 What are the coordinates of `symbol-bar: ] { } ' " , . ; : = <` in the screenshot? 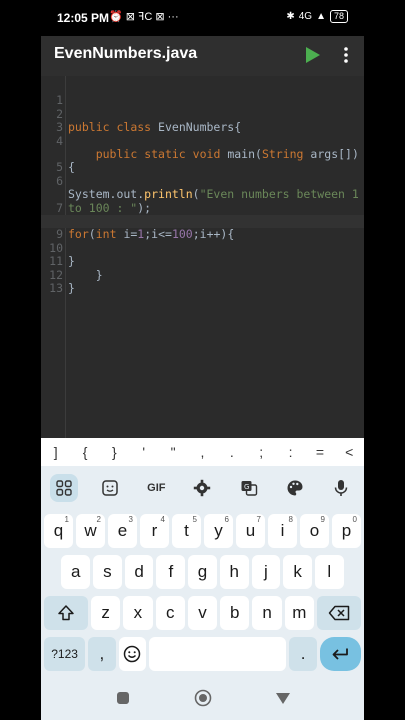 It's located at (202, 452).